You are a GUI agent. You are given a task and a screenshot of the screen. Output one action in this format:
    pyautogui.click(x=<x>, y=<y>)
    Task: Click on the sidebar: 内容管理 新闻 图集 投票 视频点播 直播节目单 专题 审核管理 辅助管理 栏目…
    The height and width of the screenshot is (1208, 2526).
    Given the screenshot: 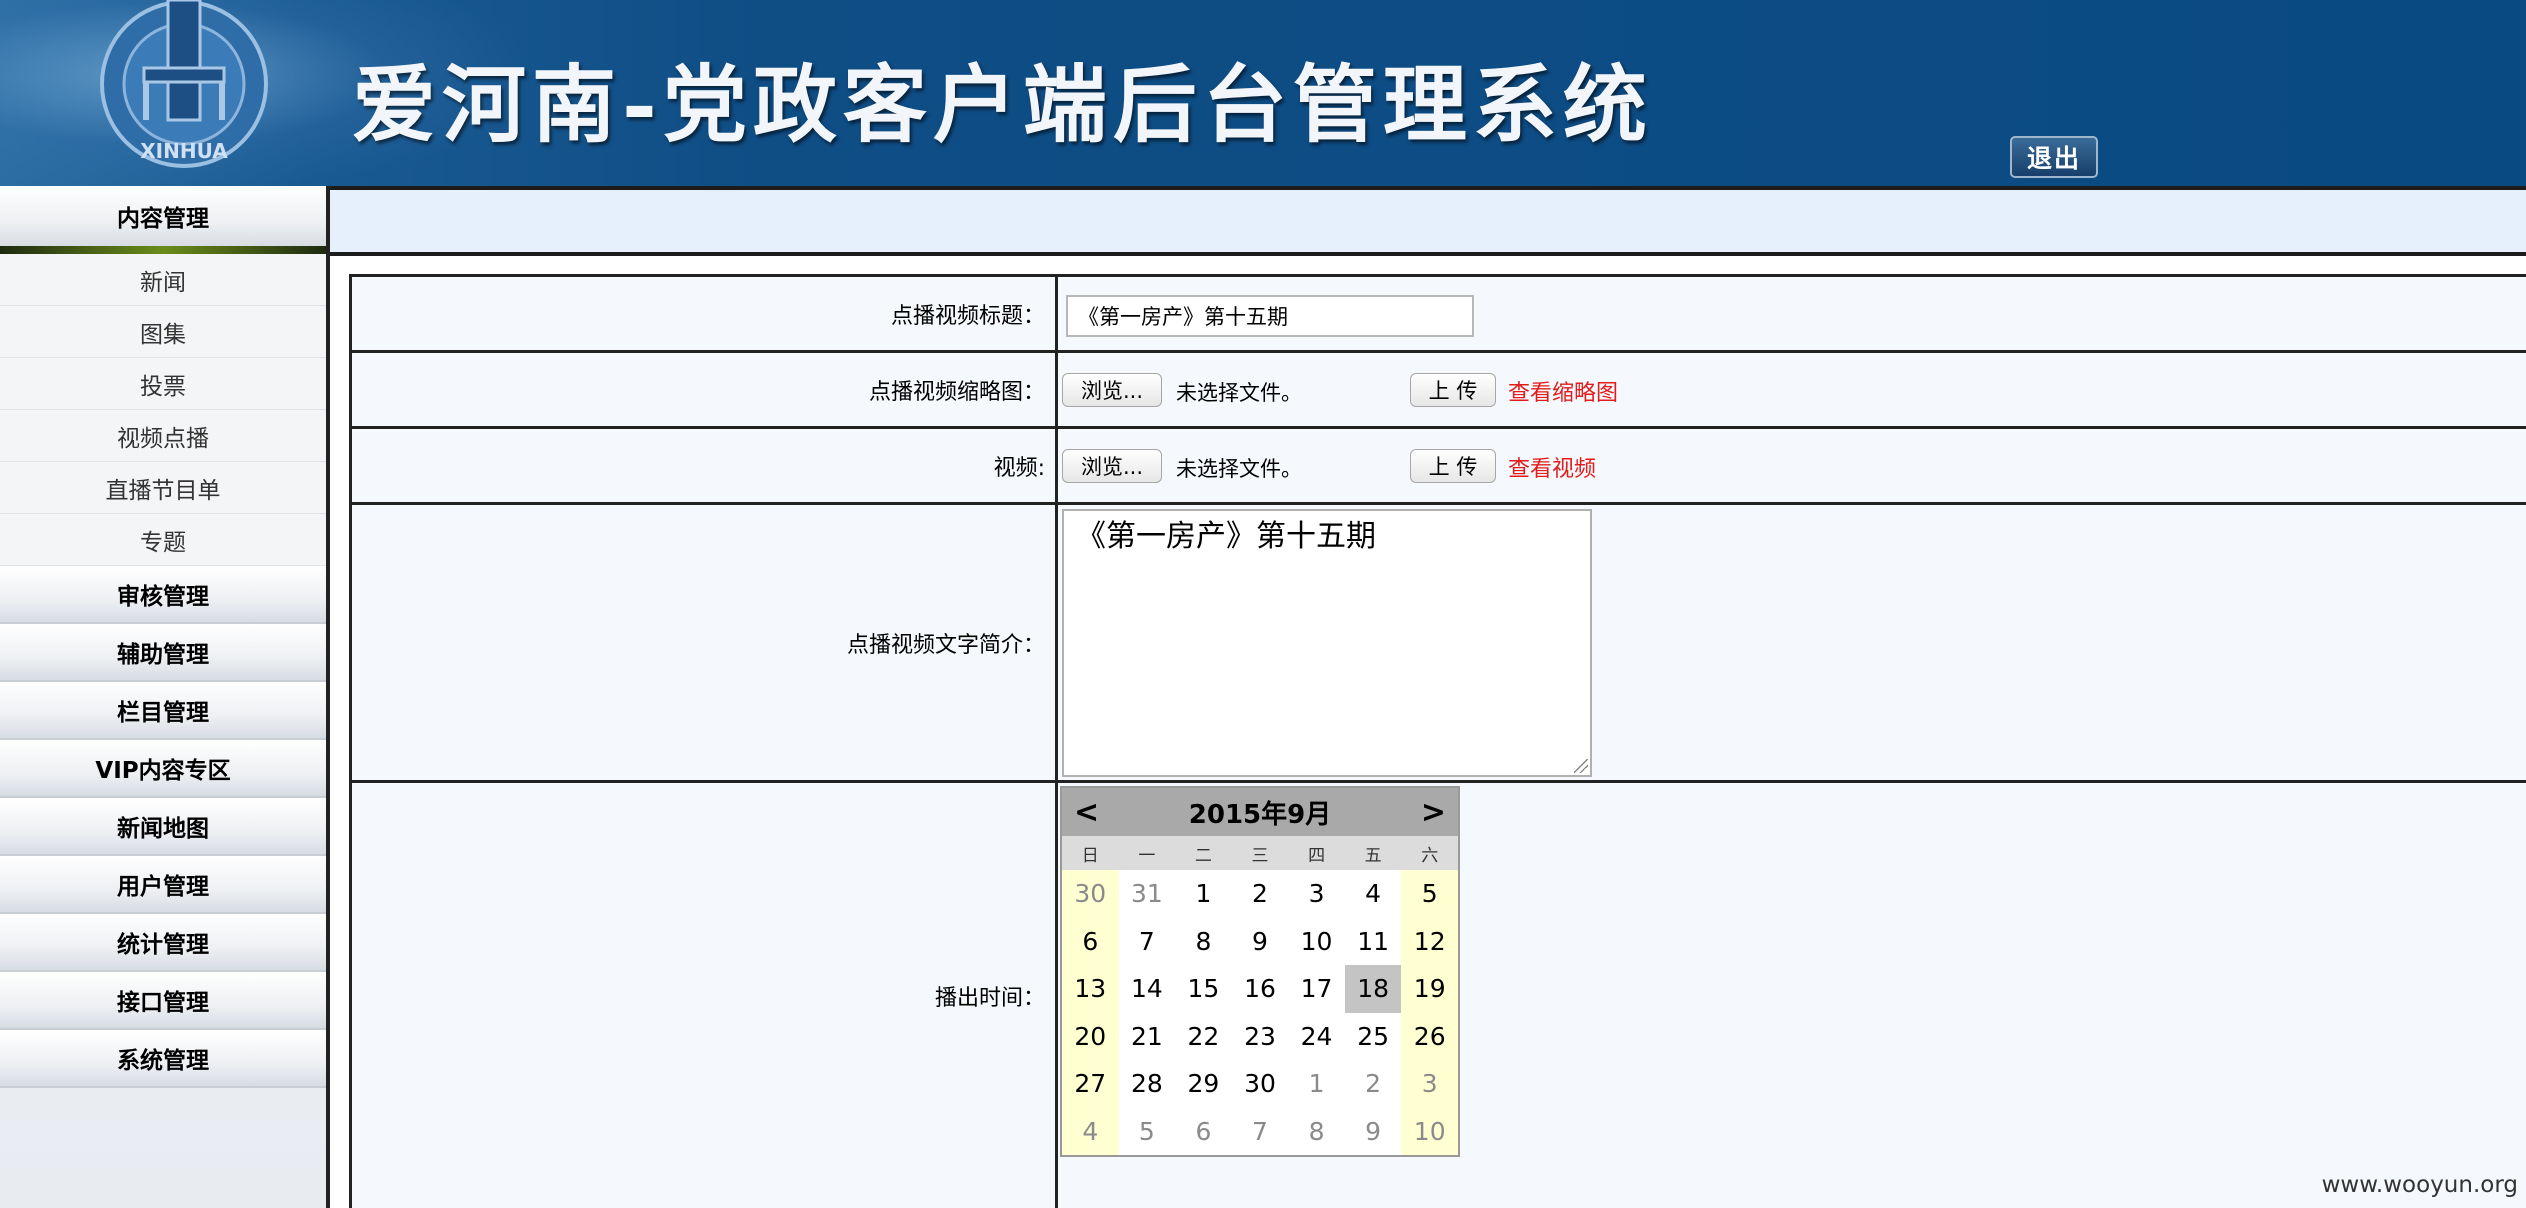 What is the action you would take?
    pyautogui.click(x=165, y=697)
    